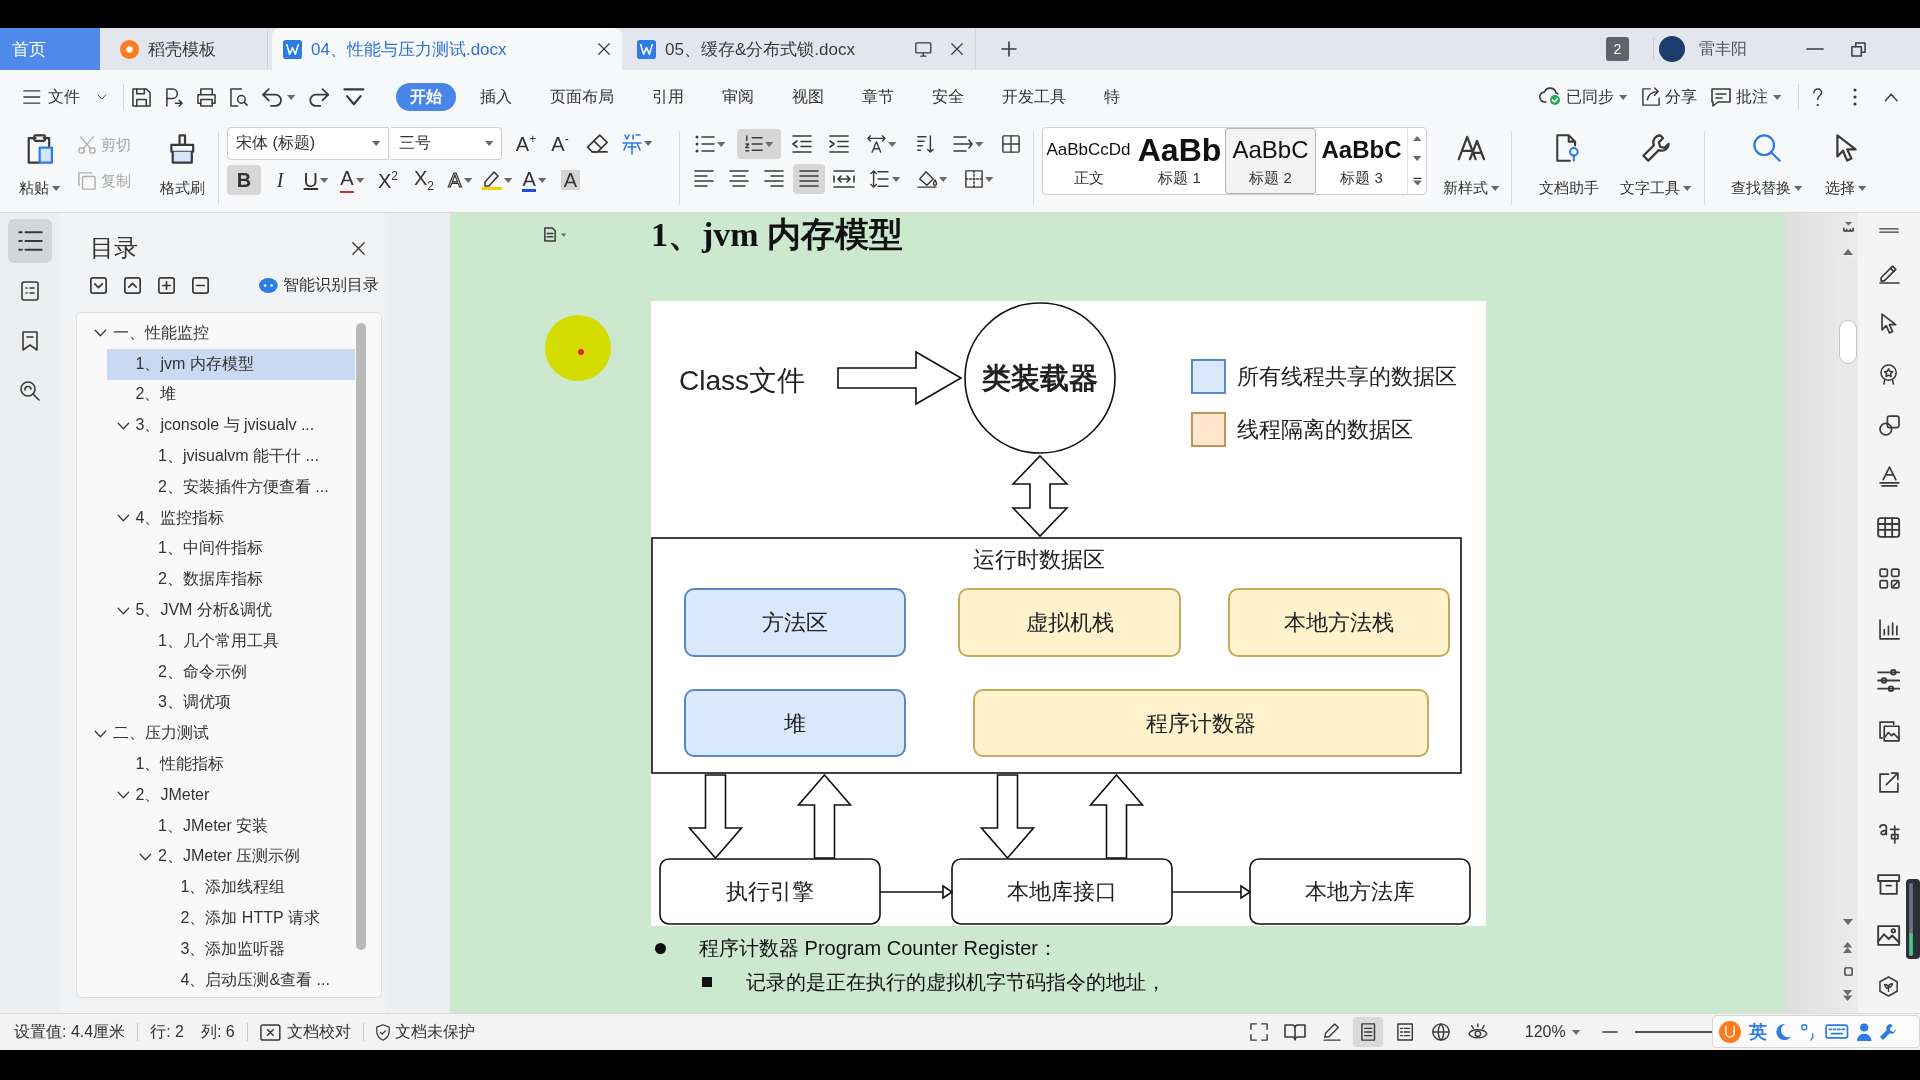 This screenshot has width=1920, height=1080. Describe the element at coordinates (1848, 995) in the screenshot. I see `next-page-icon` at that location.